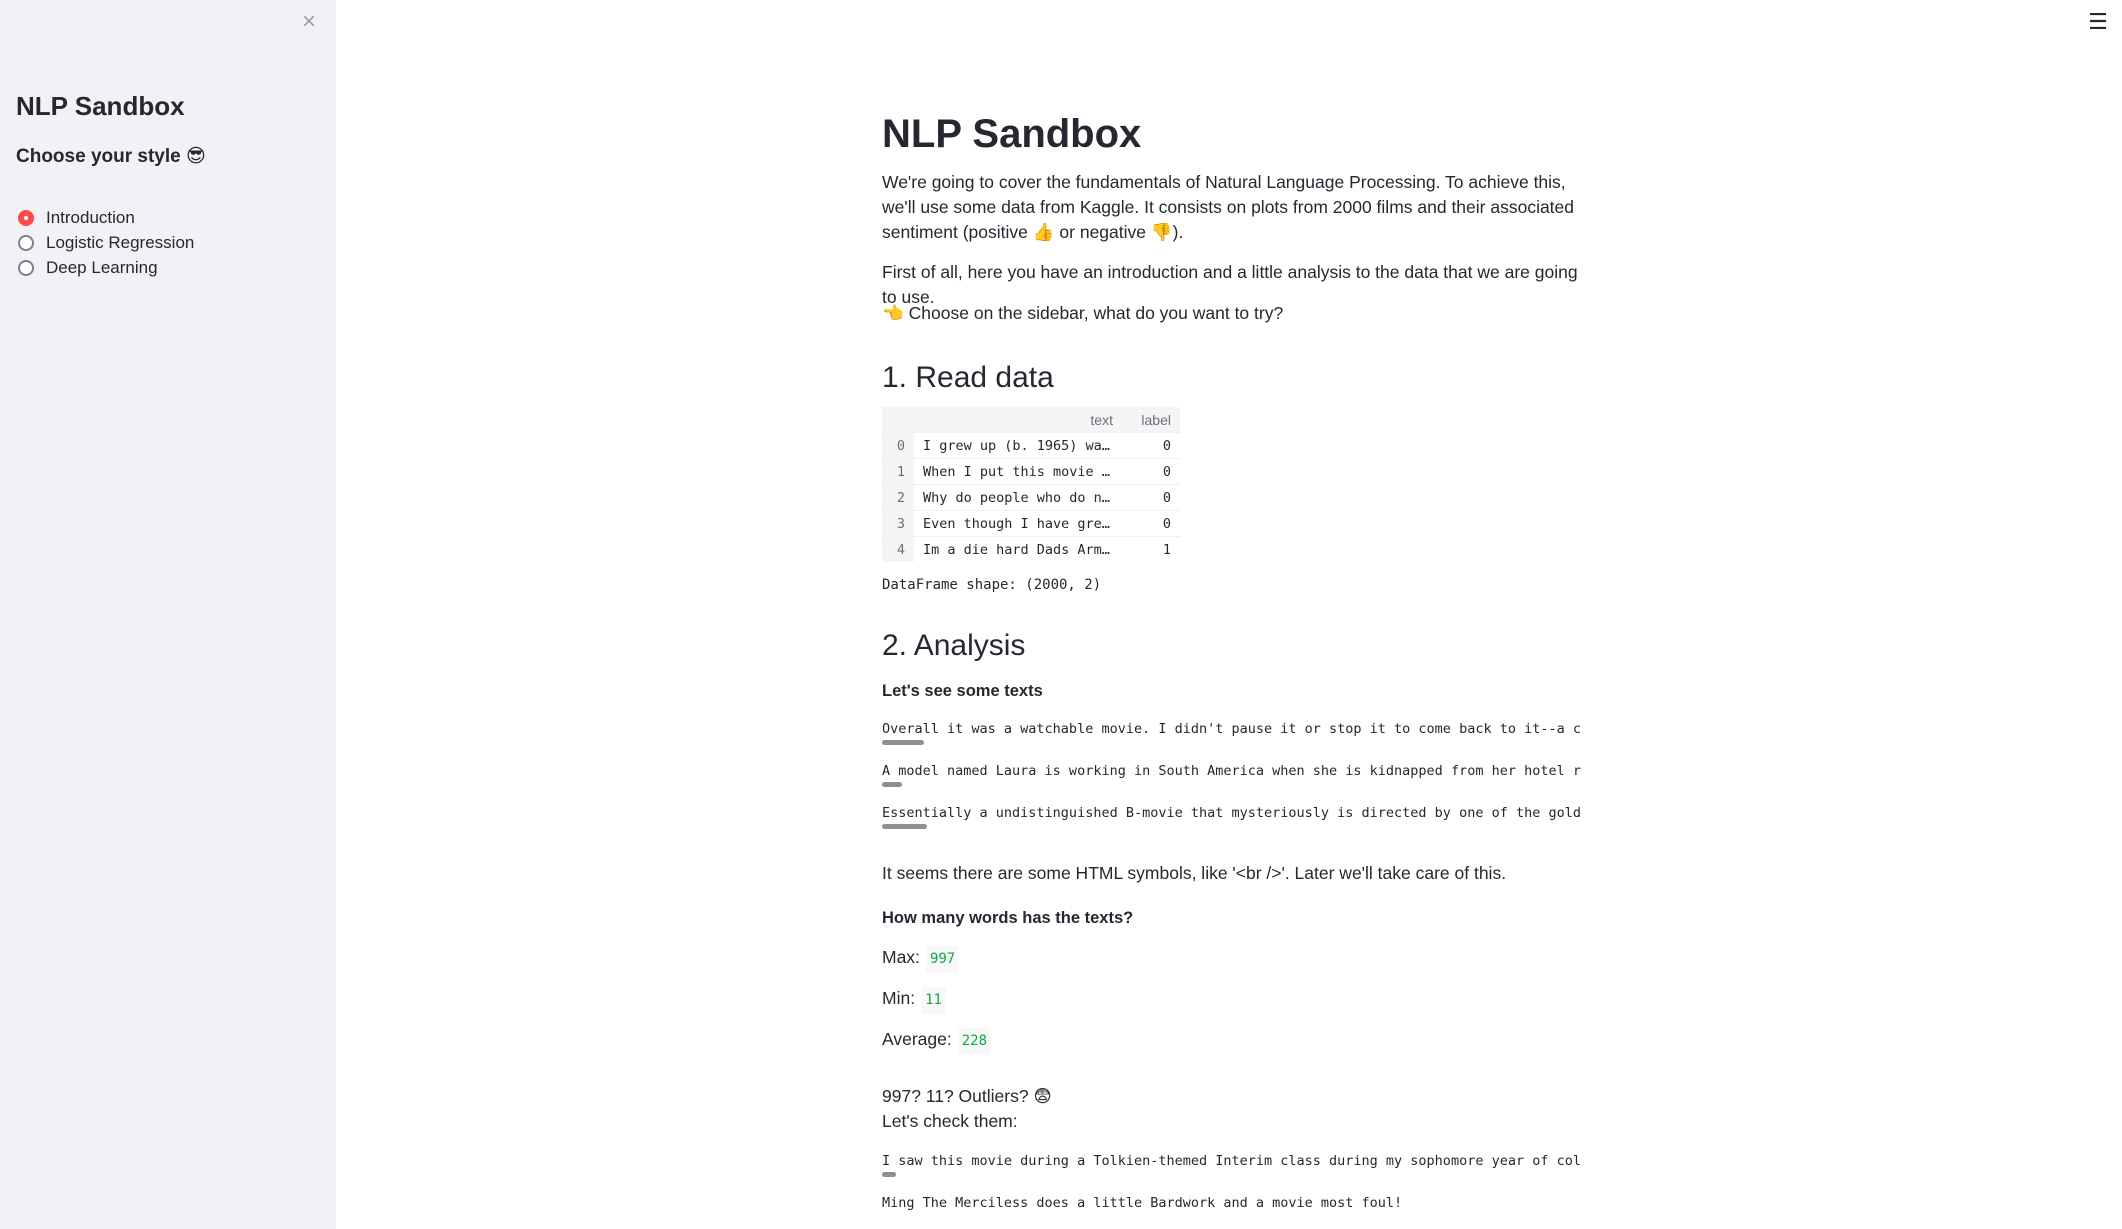  I want to click on hamburger-menu-icon: ☰, so click(2098, 22).